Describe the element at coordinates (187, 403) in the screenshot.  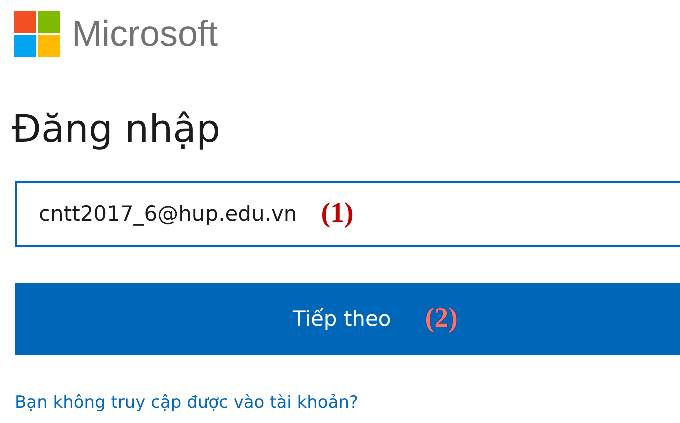
I see `help-link: Bạn không truy cập được vào tài khoản?` at that location.